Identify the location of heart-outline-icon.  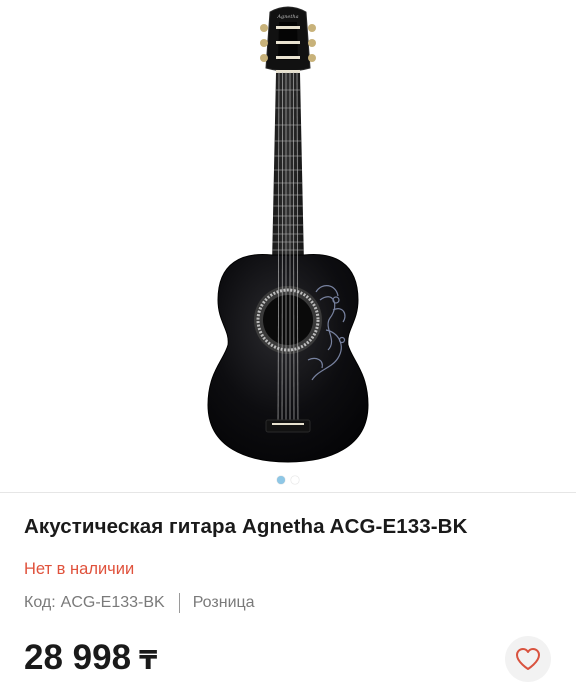
(528, 659).